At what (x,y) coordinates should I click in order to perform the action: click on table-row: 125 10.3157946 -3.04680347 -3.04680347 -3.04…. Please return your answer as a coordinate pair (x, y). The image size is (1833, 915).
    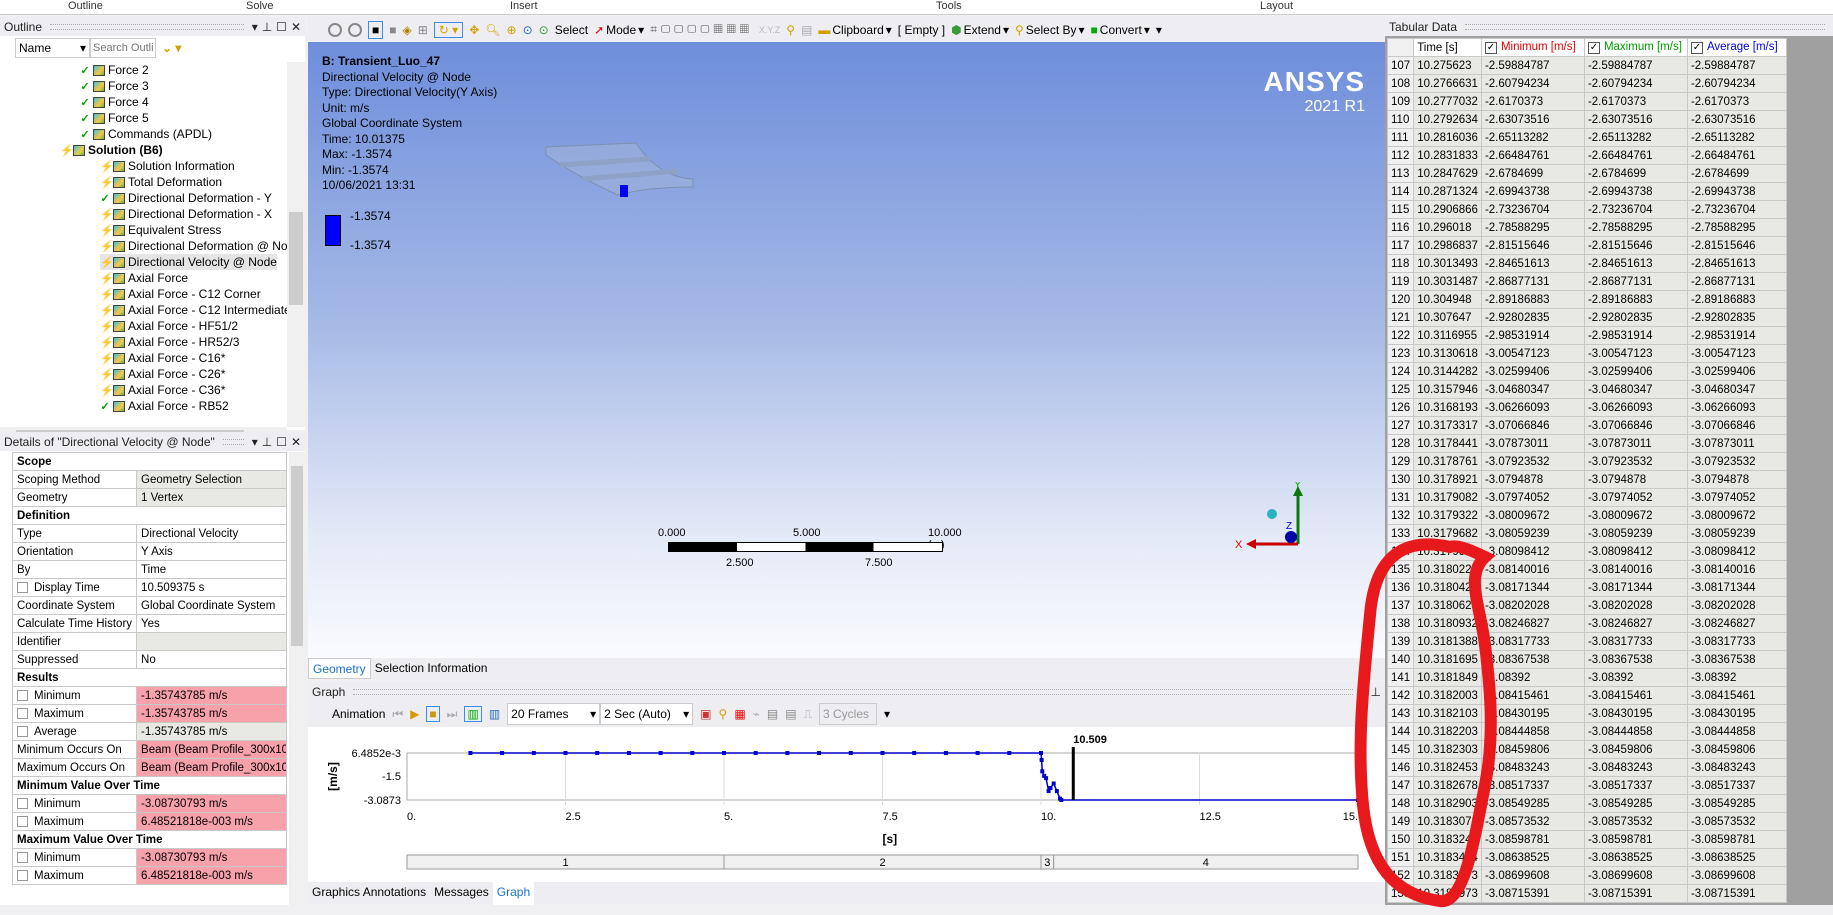
    Looking at the image, I should click on (1586, 389).